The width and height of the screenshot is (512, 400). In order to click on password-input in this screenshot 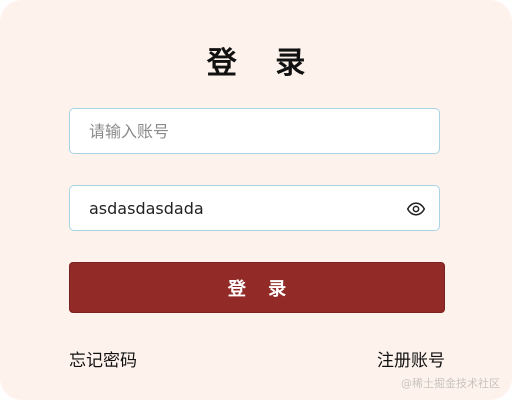, I will do `click(254, 208)`.